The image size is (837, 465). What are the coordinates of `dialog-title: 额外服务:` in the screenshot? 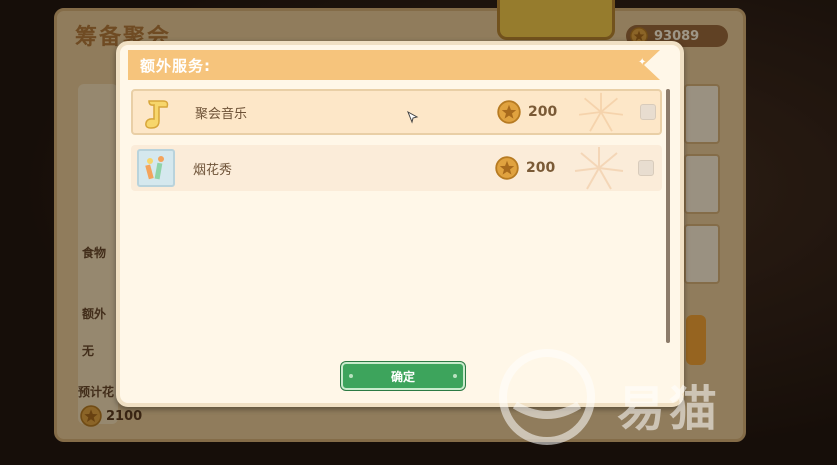 It's located at (175, 65).